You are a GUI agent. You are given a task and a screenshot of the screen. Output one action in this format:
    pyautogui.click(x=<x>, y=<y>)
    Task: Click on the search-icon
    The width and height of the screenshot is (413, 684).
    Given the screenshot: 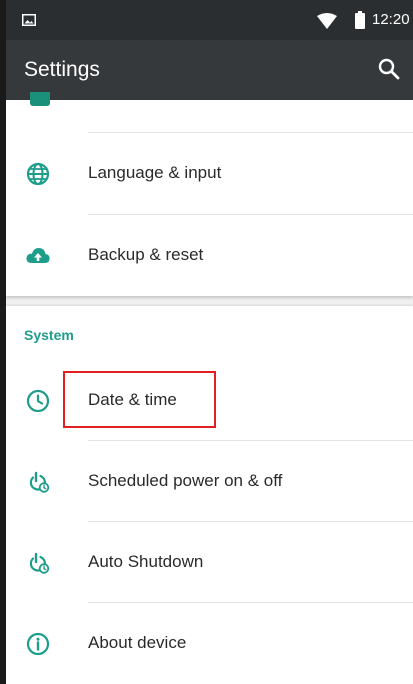 What is the action you would take?
    pyautogui.click(x=389, y=69)
    